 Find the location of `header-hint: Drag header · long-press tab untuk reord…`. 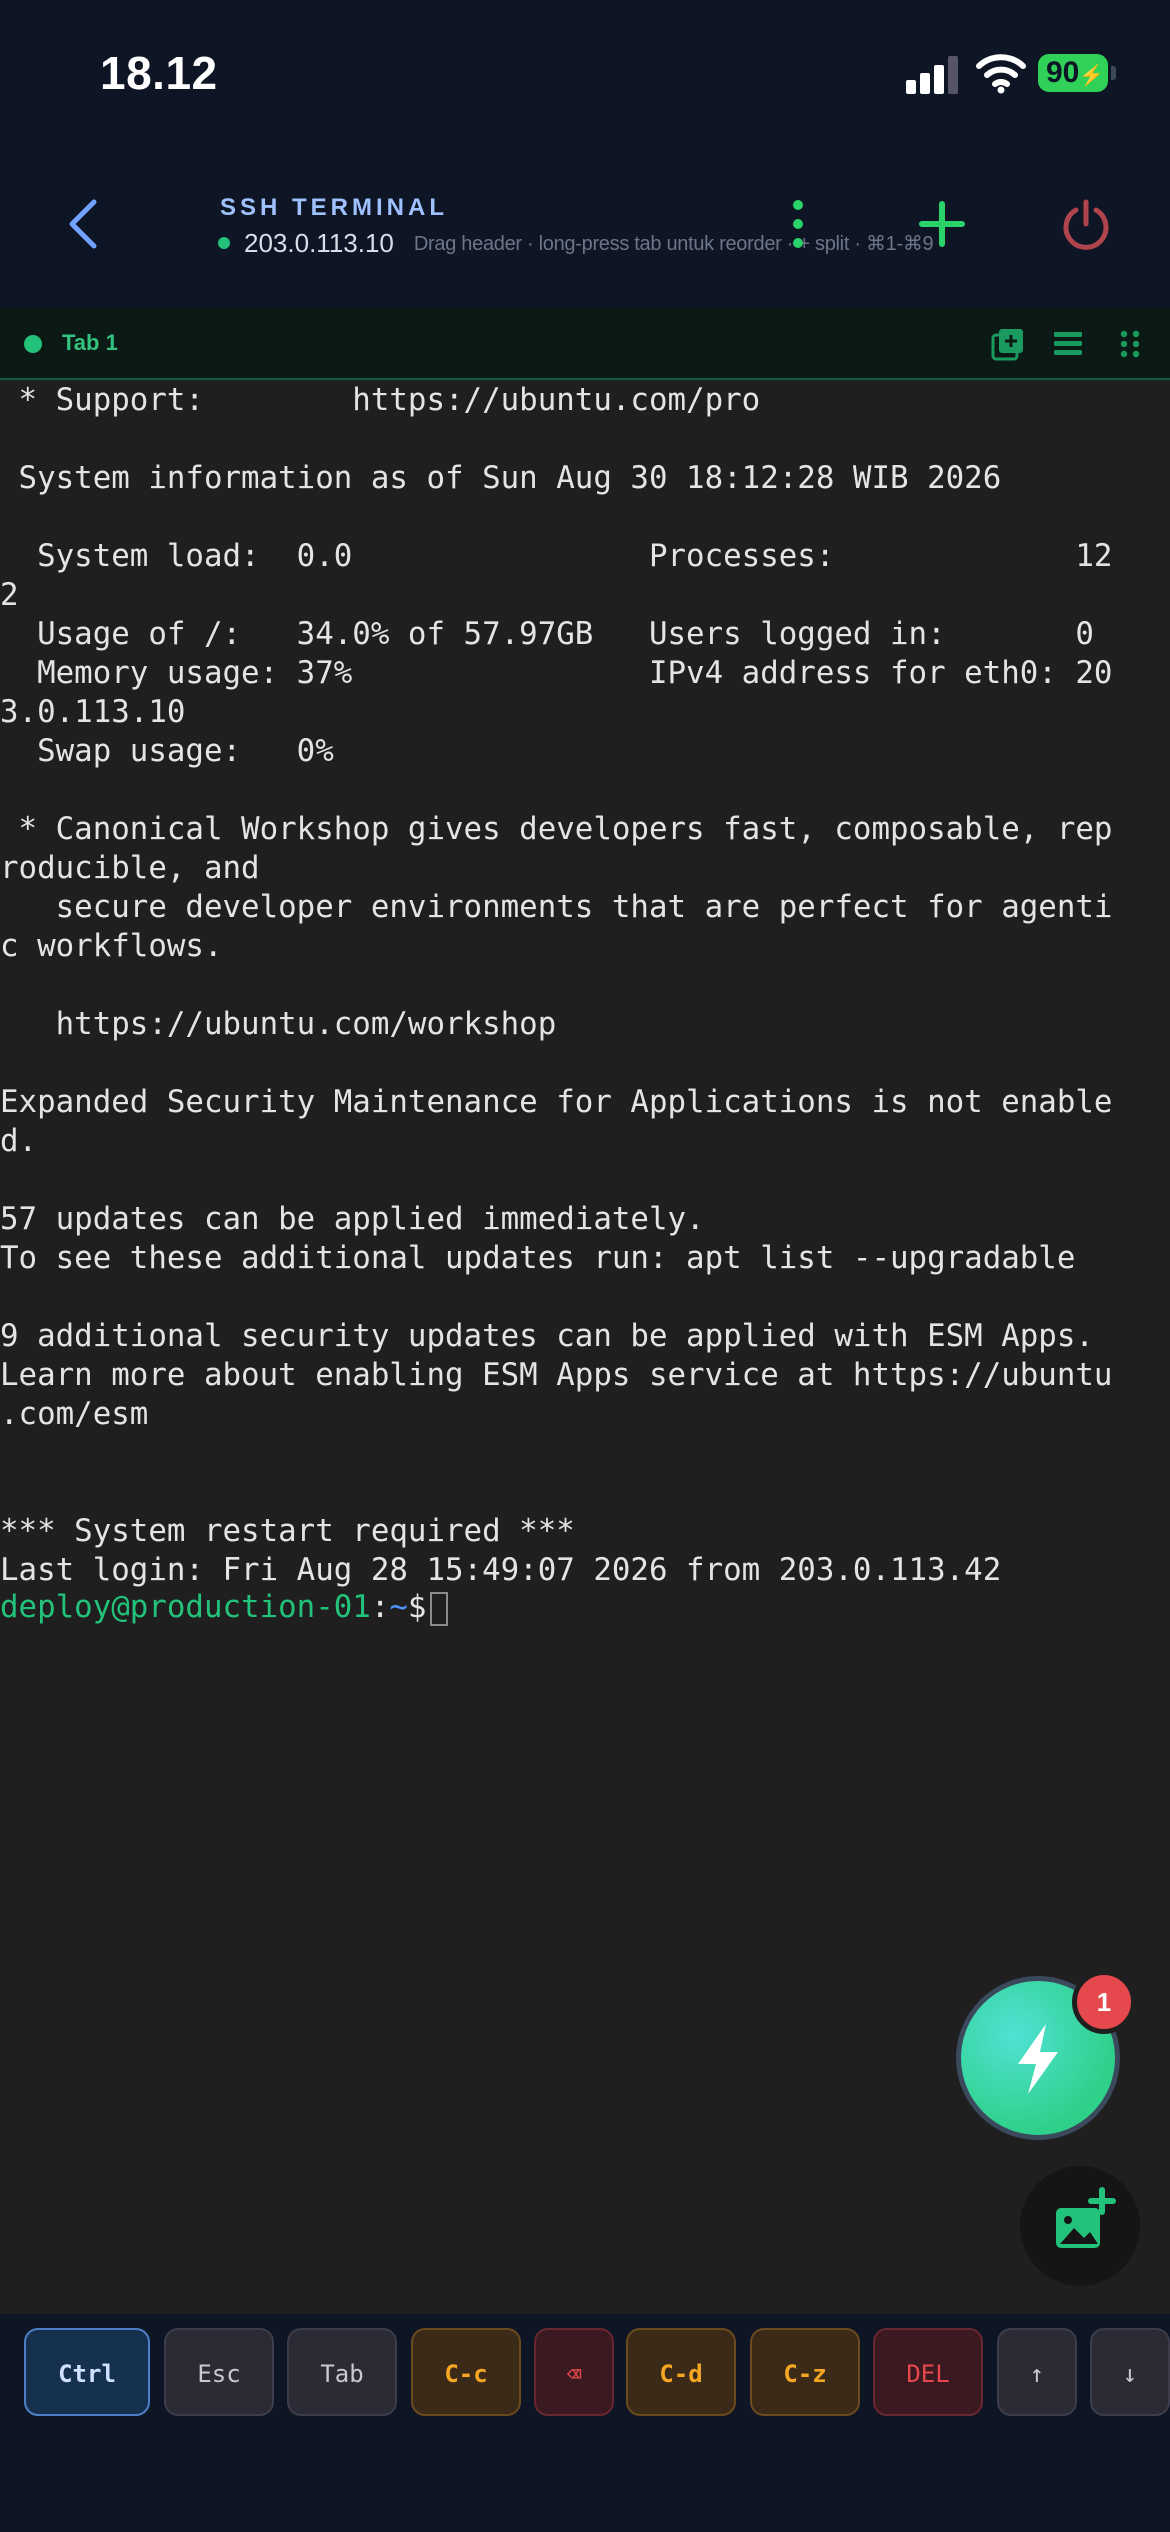

header-hint: Drag header · long-press tab untuk reord… is located at coordinates (673, 243).